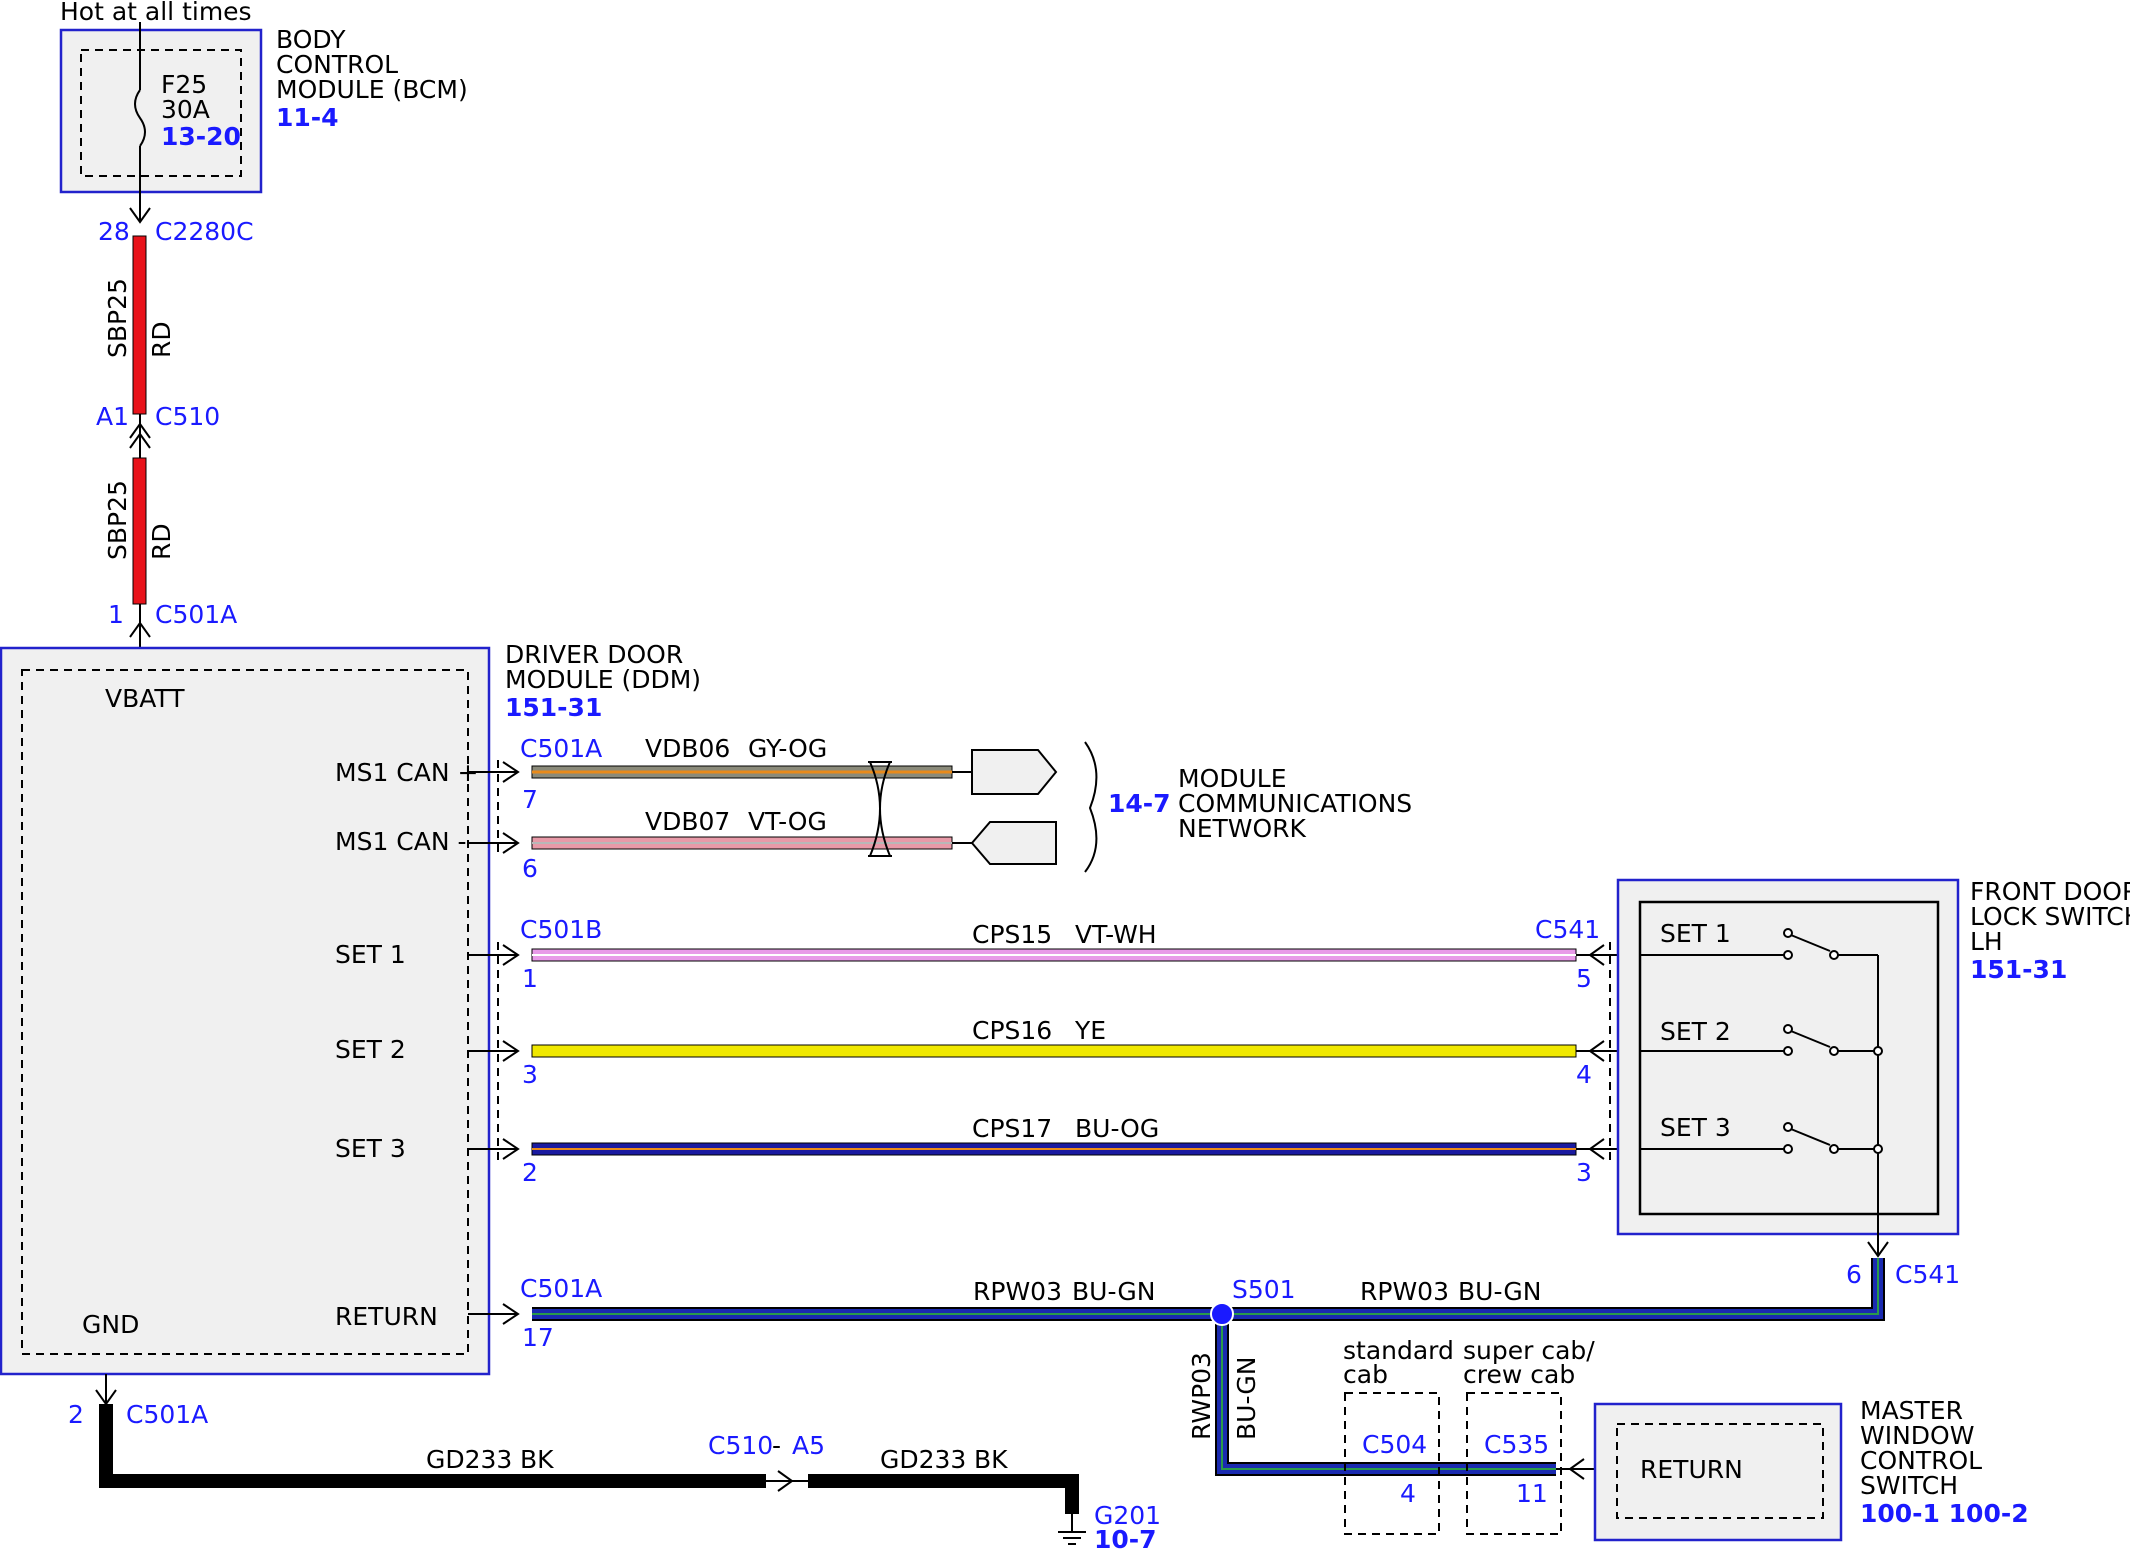 Image resolution: width=2130 pixels, height=1550 pixels. I want to click on can-plus-pin: 7, so click(530, 799).